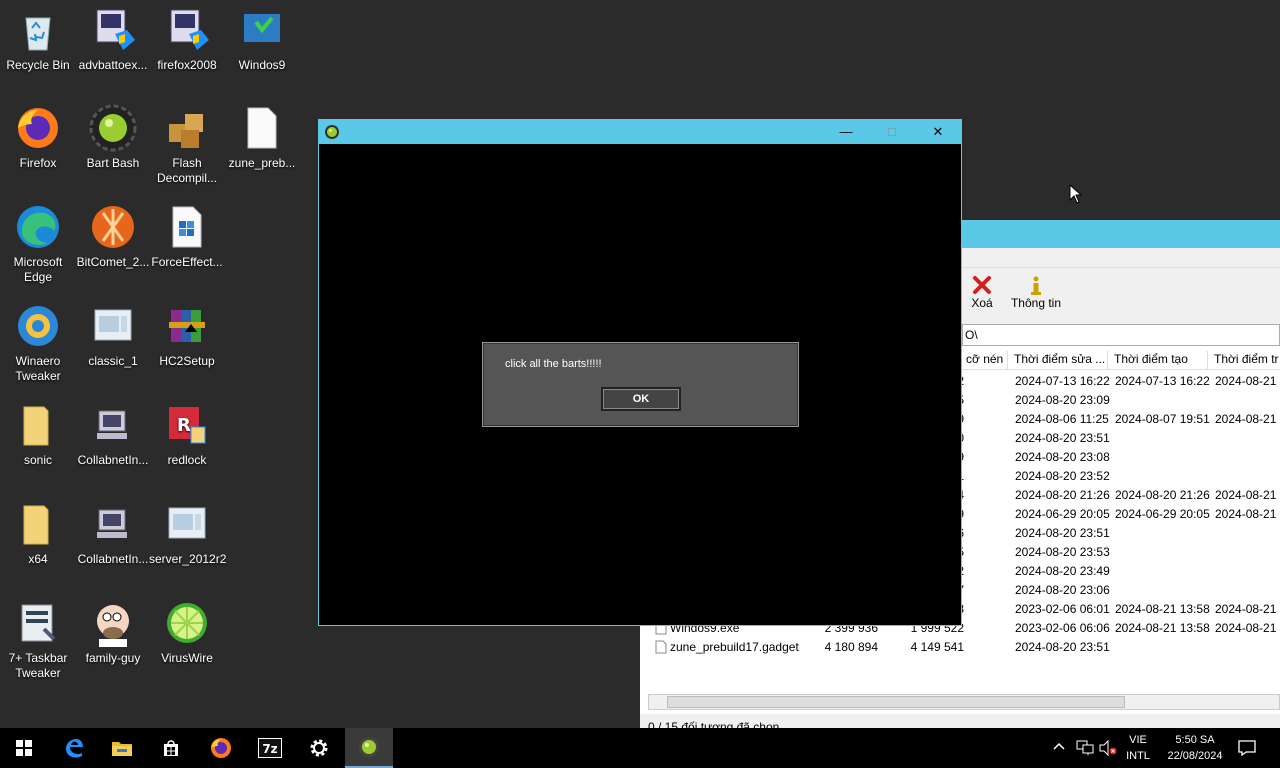 This screenshot has width=1280, height=768. I want to click on taskbar-7zip: 7z, so click(270, 748).